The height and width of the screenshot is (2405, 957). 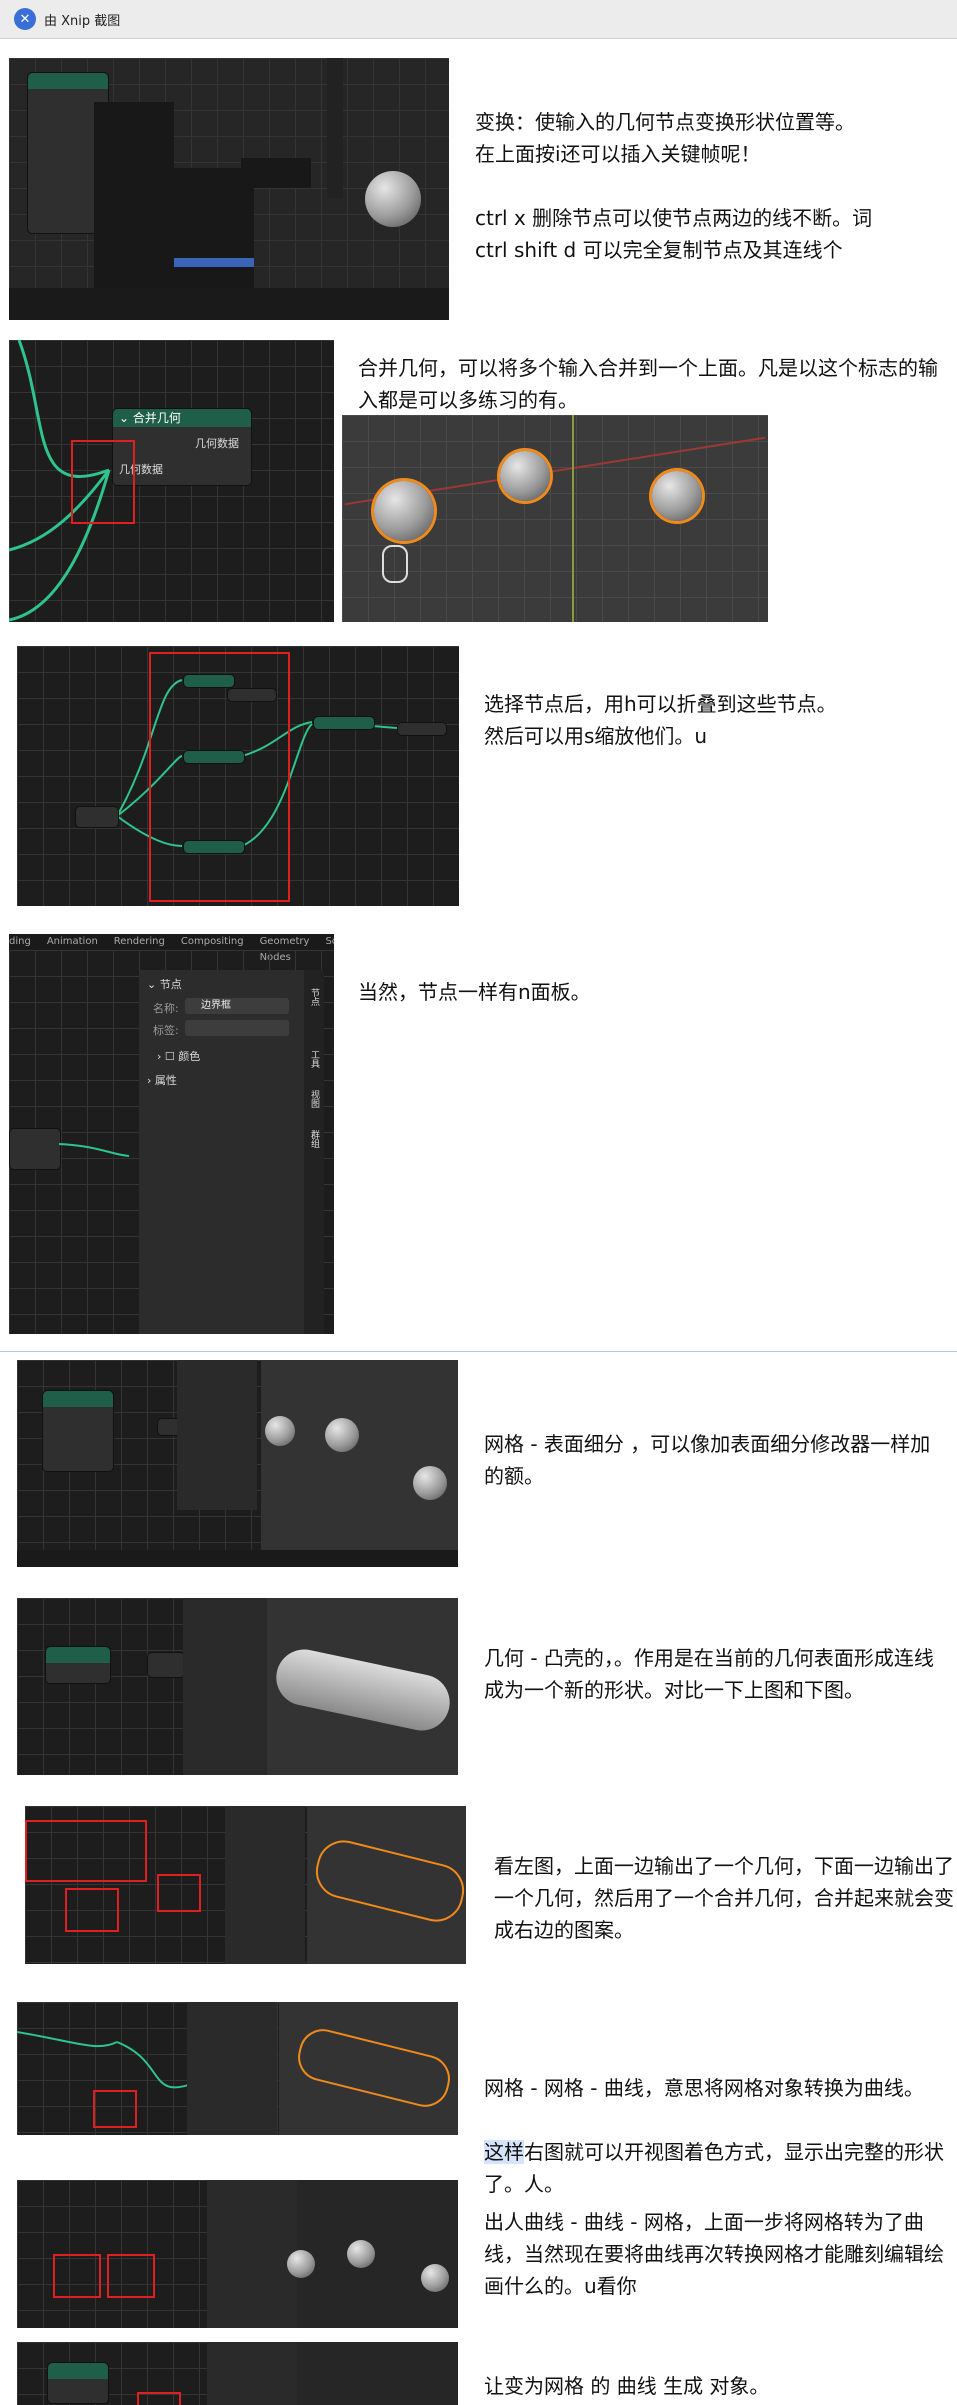 What do you see at coordinates (25, 19) in the screenshot?
I see `xnip-logo-icon: ✕` at bounding box center [25, 19].